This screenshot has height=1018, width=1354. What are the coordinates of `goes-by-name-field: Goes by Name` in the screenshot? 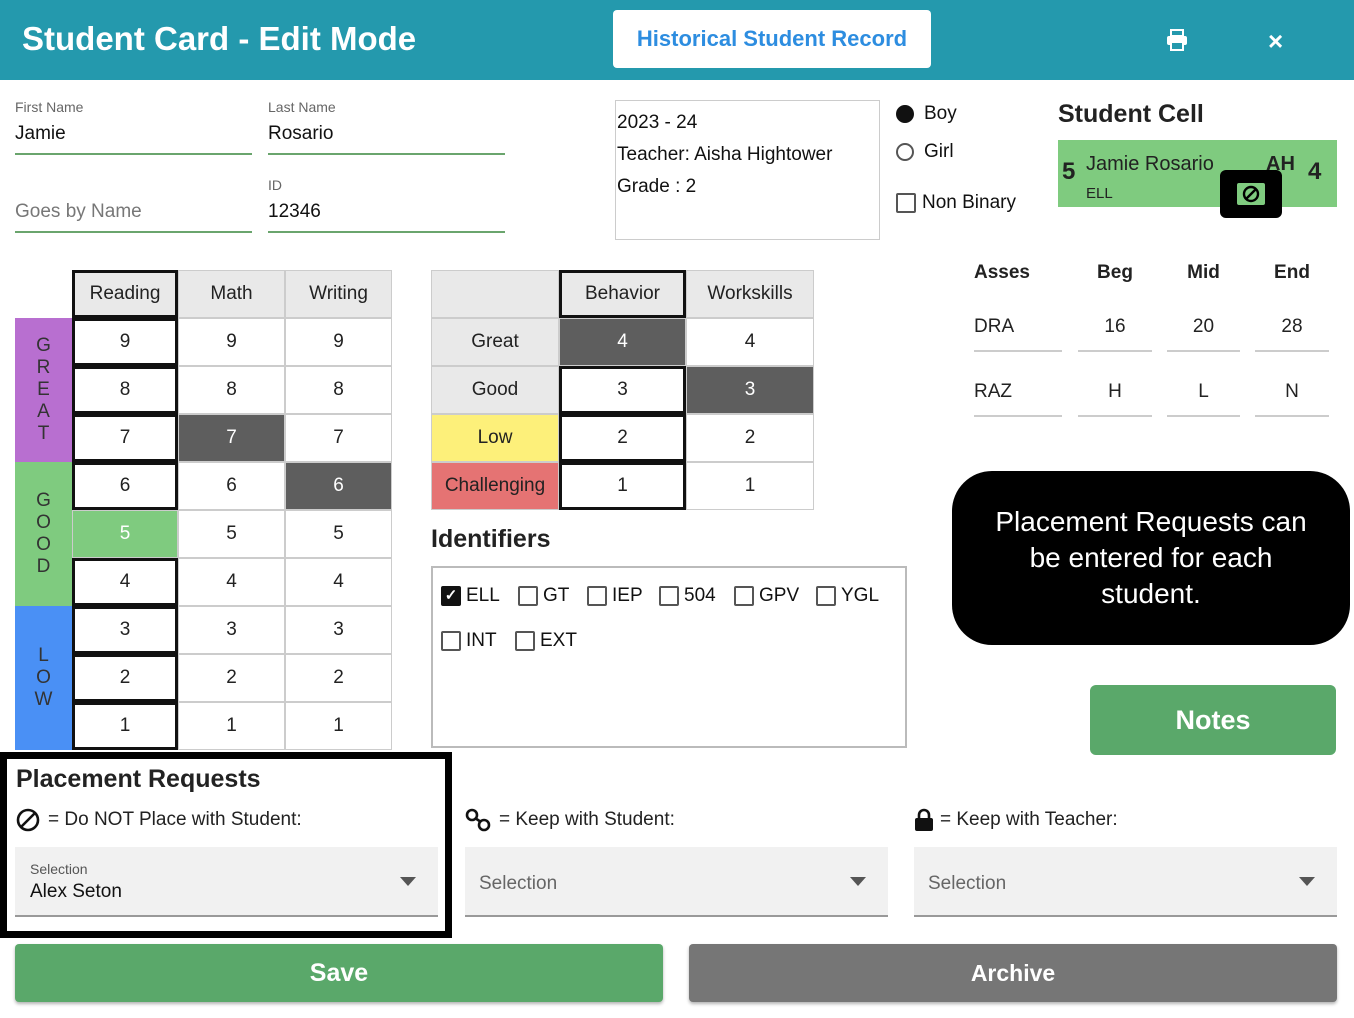 It's located at (133, 217).